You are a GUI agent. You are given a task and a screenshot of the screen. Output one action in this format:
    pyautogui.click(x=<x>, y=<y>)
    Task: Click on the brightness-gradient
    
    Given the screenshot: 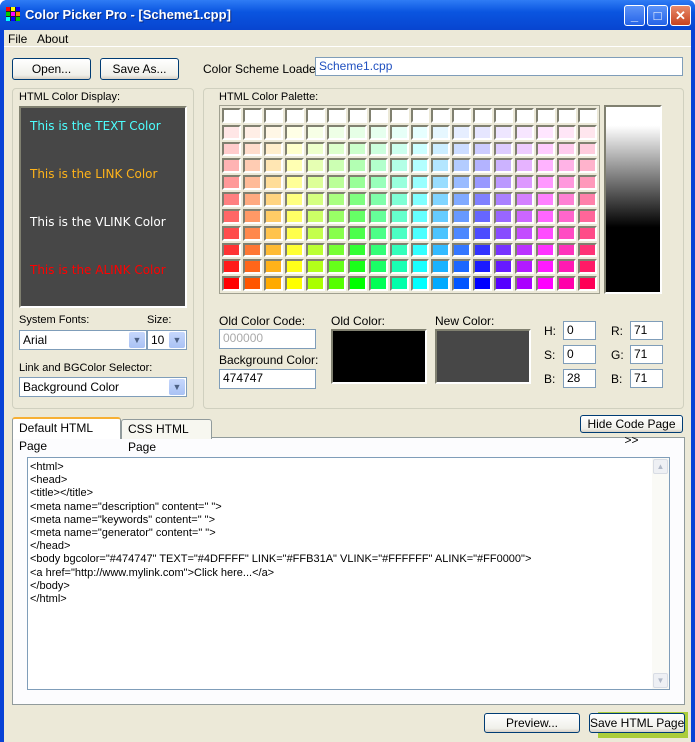 What is the action you would take?
    pyautogui.click(x=633, y=199)
    